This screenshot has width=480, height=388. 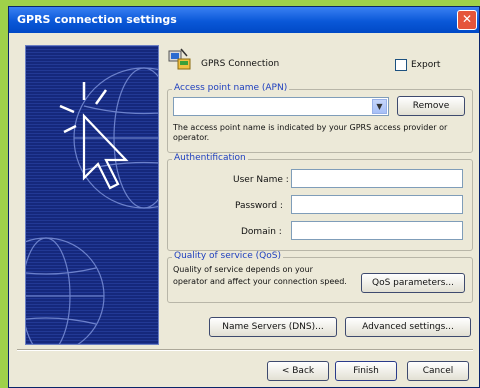 I want to click on back-button: < Back, so click(x=298, y=371).